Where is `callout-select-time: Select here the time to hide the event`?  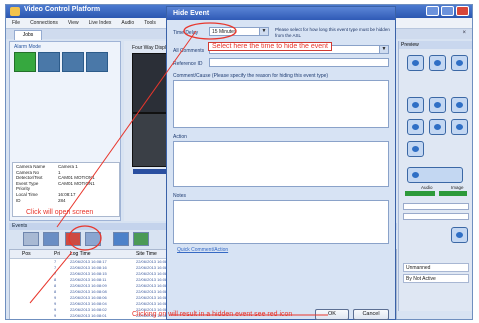 callout-select-time: Select here the time to hide the event is located at coordinates (270, 46).